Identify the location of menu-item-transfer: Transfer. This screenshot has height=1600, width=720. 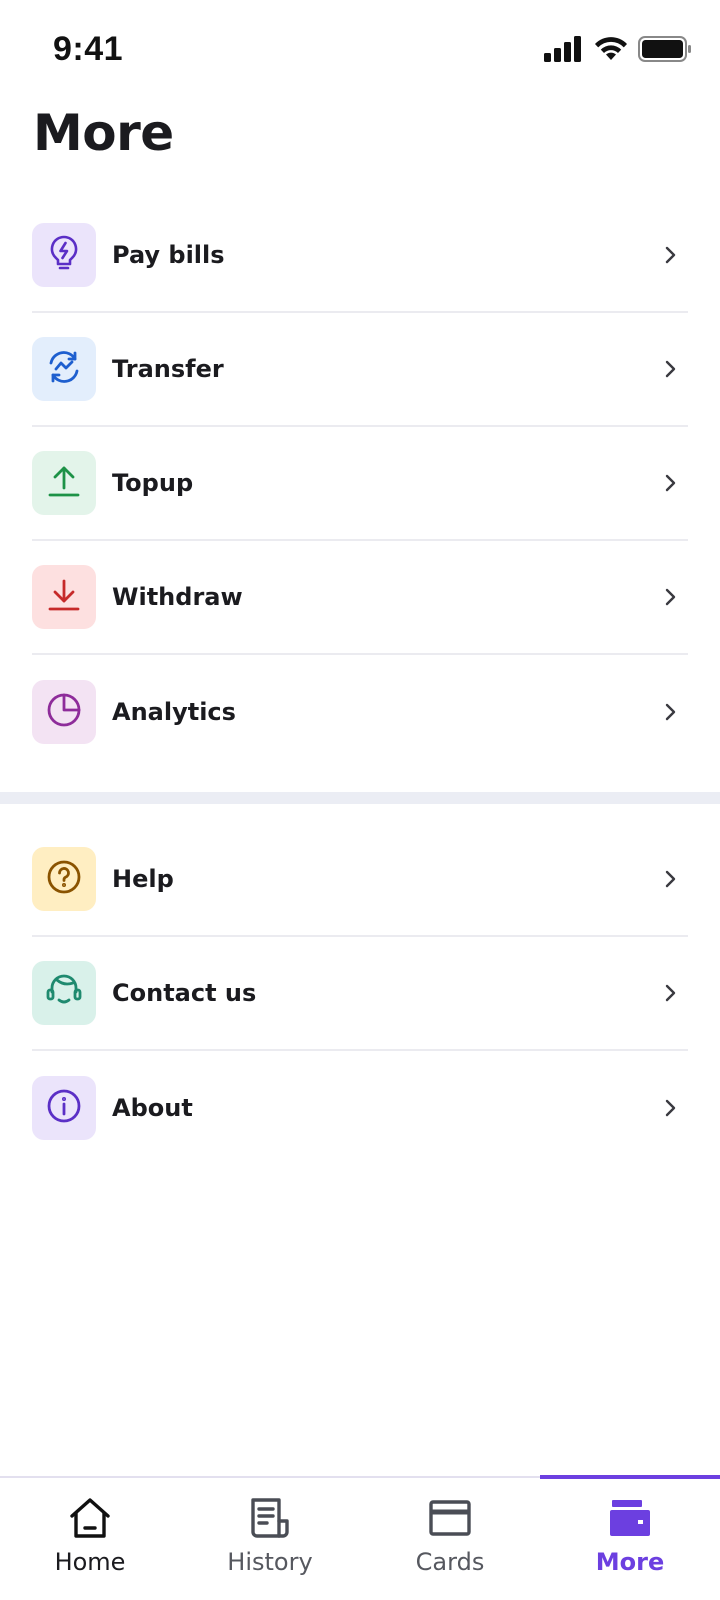
(360, 370).